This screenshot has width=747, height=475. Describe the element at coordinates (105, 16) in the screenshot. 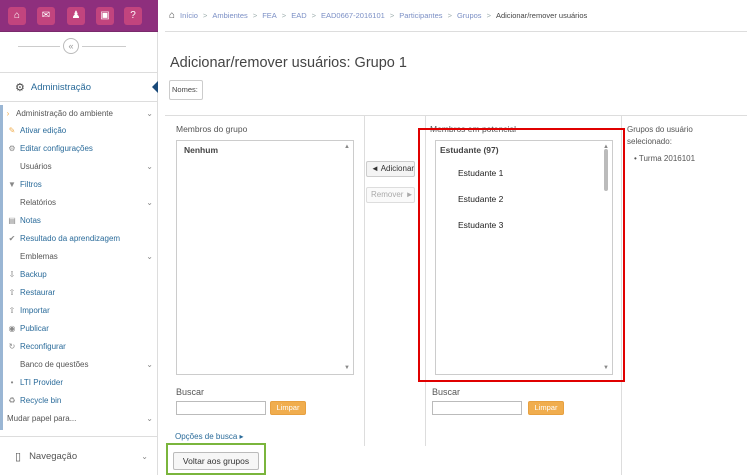

I see `book-icon: ▣` at that location.